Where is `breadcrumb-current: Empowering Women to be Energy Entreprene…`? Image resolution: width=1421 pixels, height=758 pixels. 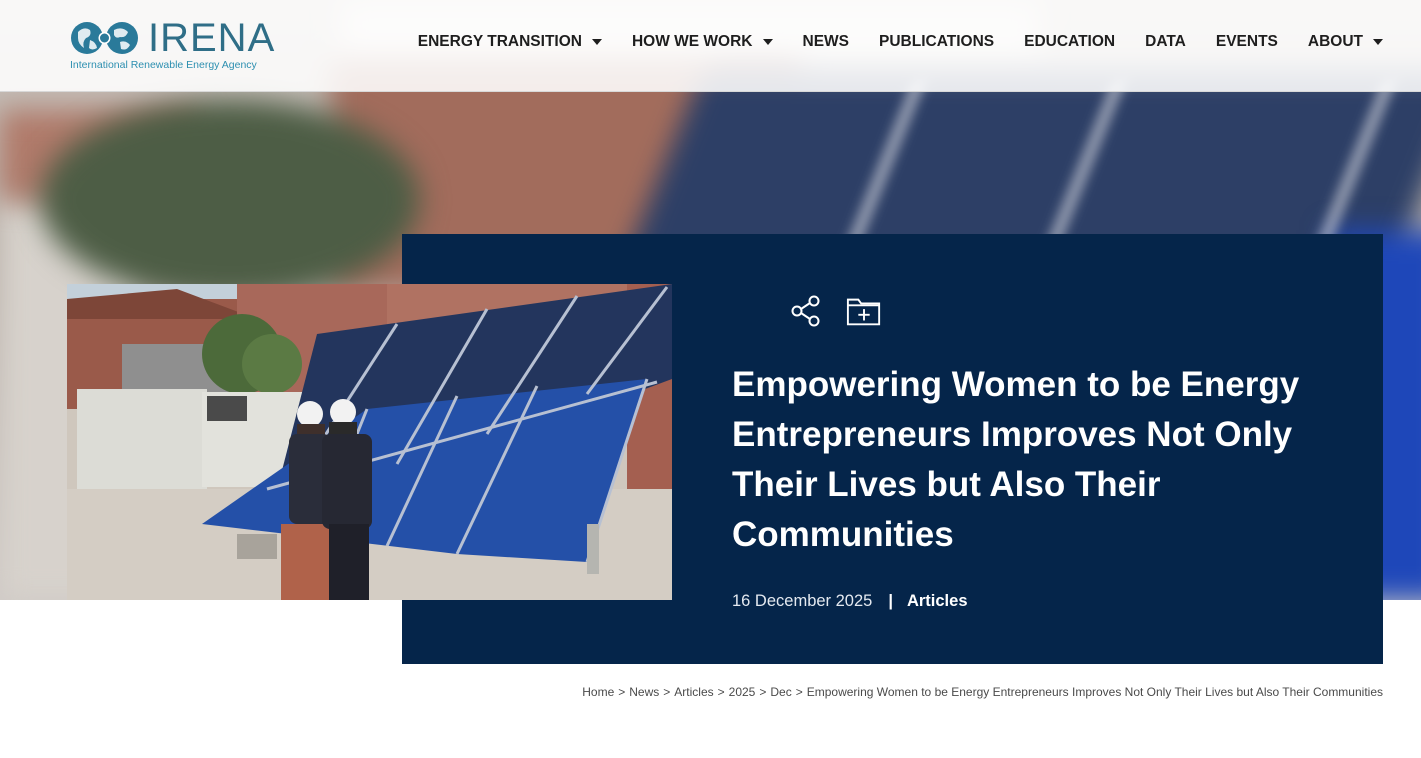
breadcrumb-current: Empowering Women to be Energy Entreprene… is located at coordinates (1094, 692).